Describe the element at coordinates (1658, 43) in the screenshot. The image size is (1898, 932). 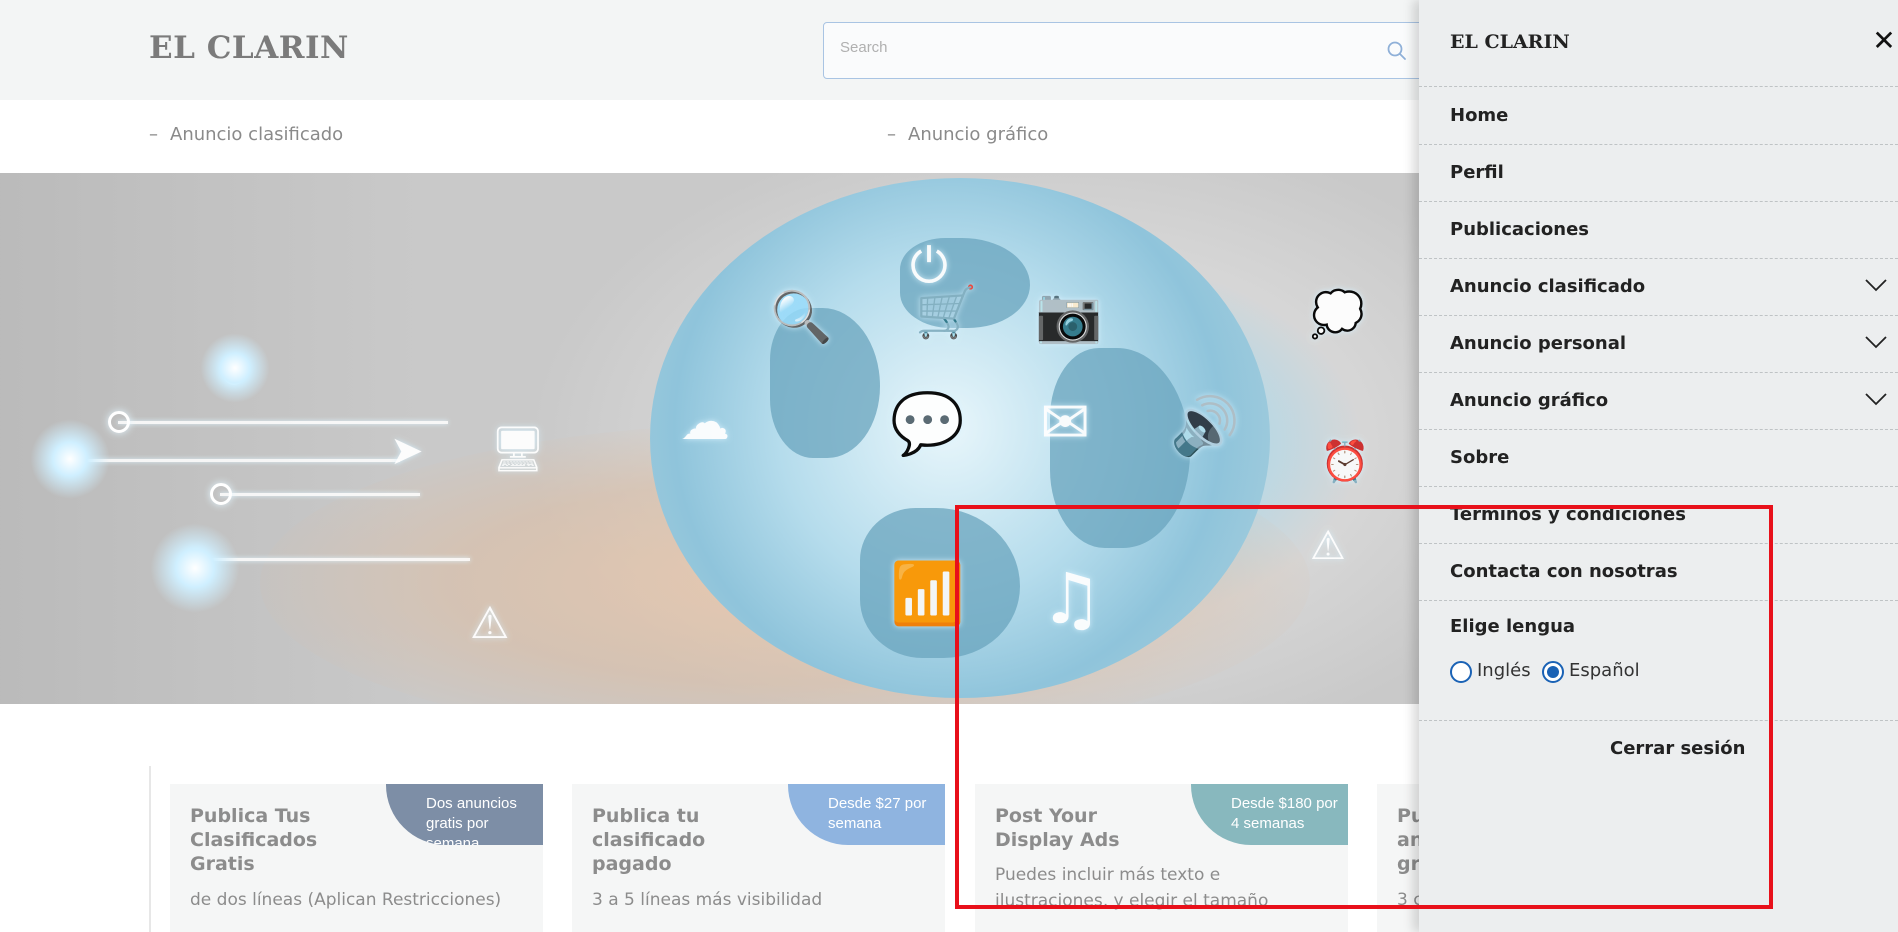
I see `drawer-header: EL CLARIN ✕` at that location.